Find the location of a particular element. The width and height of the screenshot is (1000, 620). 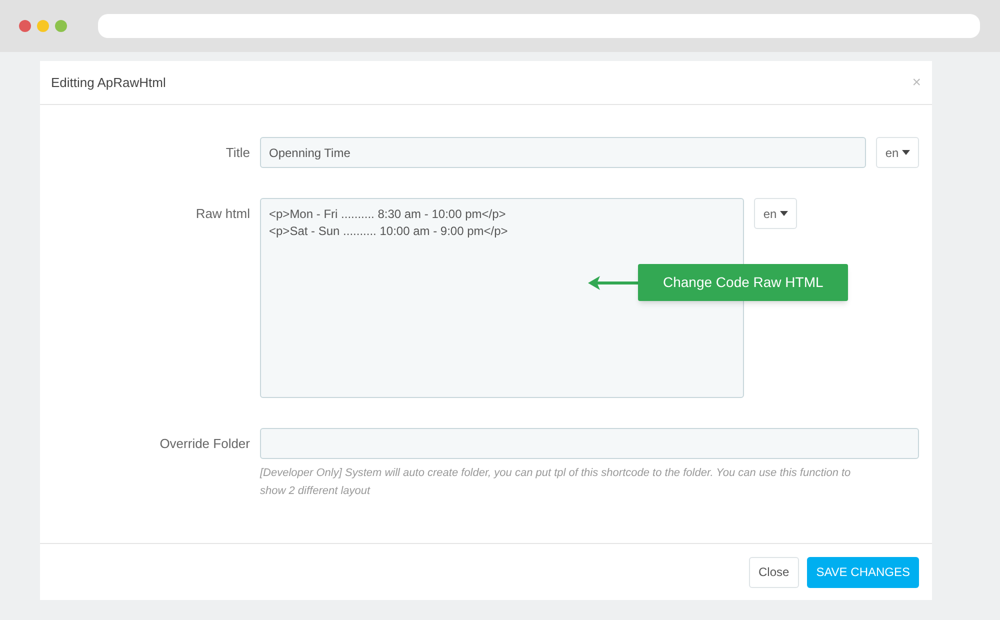

field-label: Override Folder is located at coordinates (204, 444).